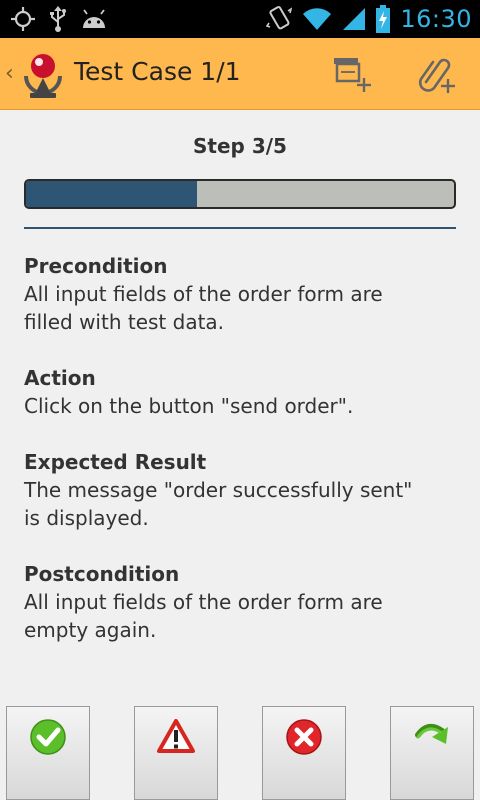  Describe the element at coordinates (96, 266) in the screenshot. I see `precondition-heading: Precondition` at that location.